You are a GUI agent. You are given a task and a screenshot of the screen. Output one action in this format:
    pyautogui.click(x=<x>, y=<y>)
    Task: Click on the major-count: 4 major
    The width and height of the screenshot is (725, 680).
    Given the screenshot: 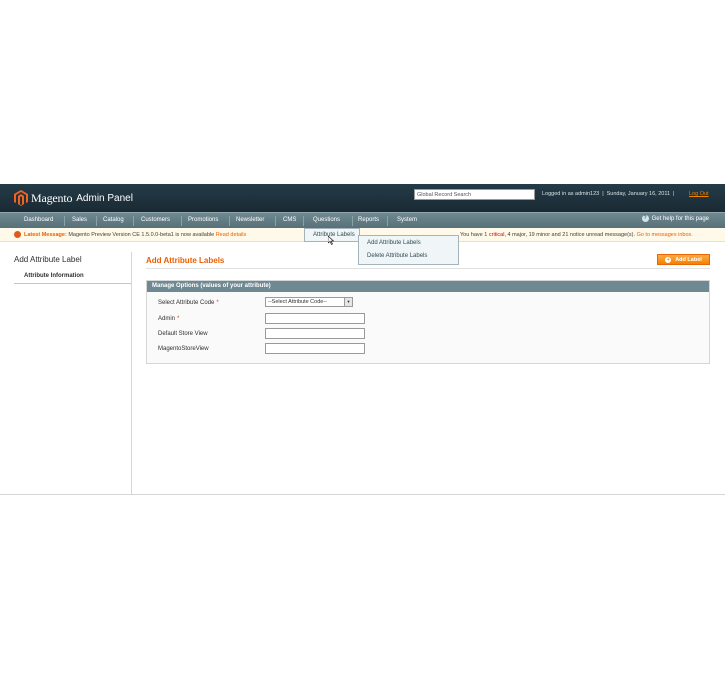 What is the action you would take?
    pyautogui.click(x=517, y=235)
    